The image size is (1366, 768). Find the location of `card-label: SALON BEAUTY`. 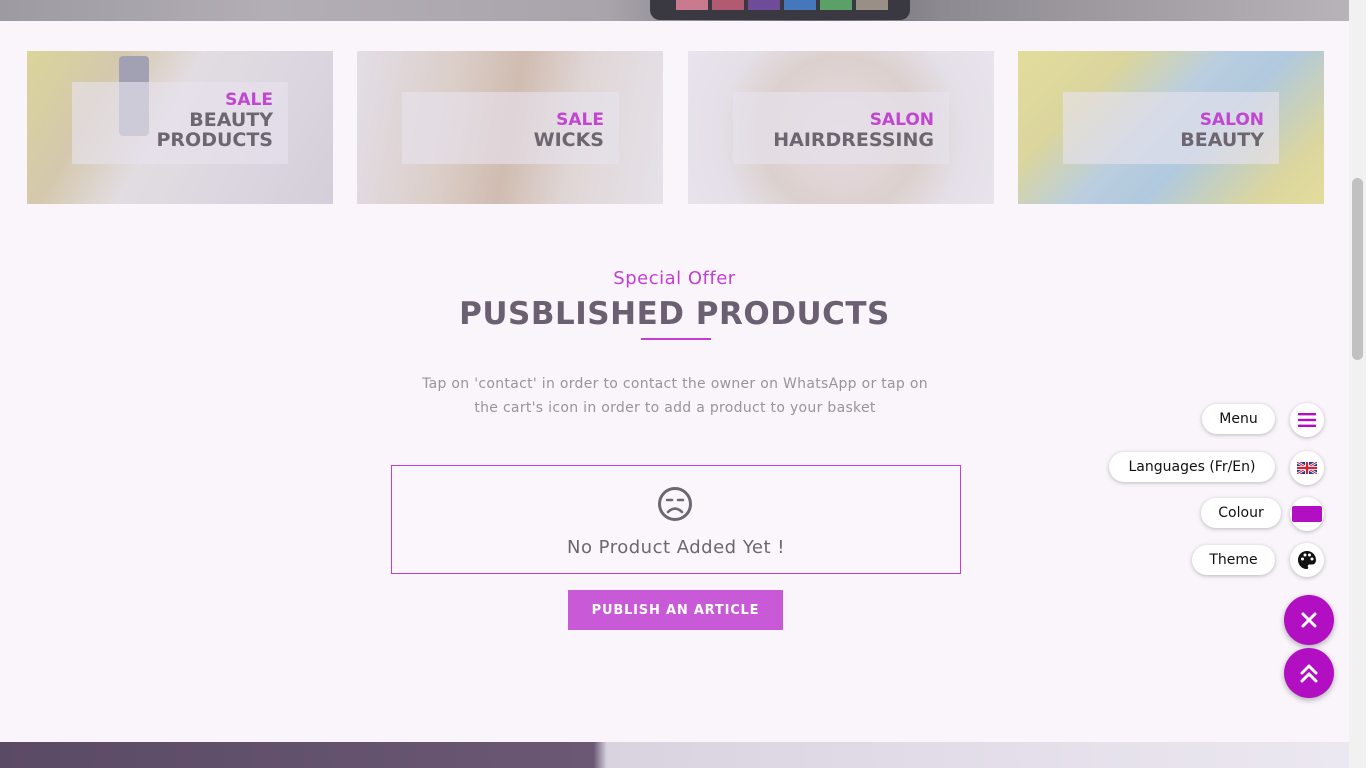

card-label: SALON BEAUTY is located at coordinates (1171, 128).